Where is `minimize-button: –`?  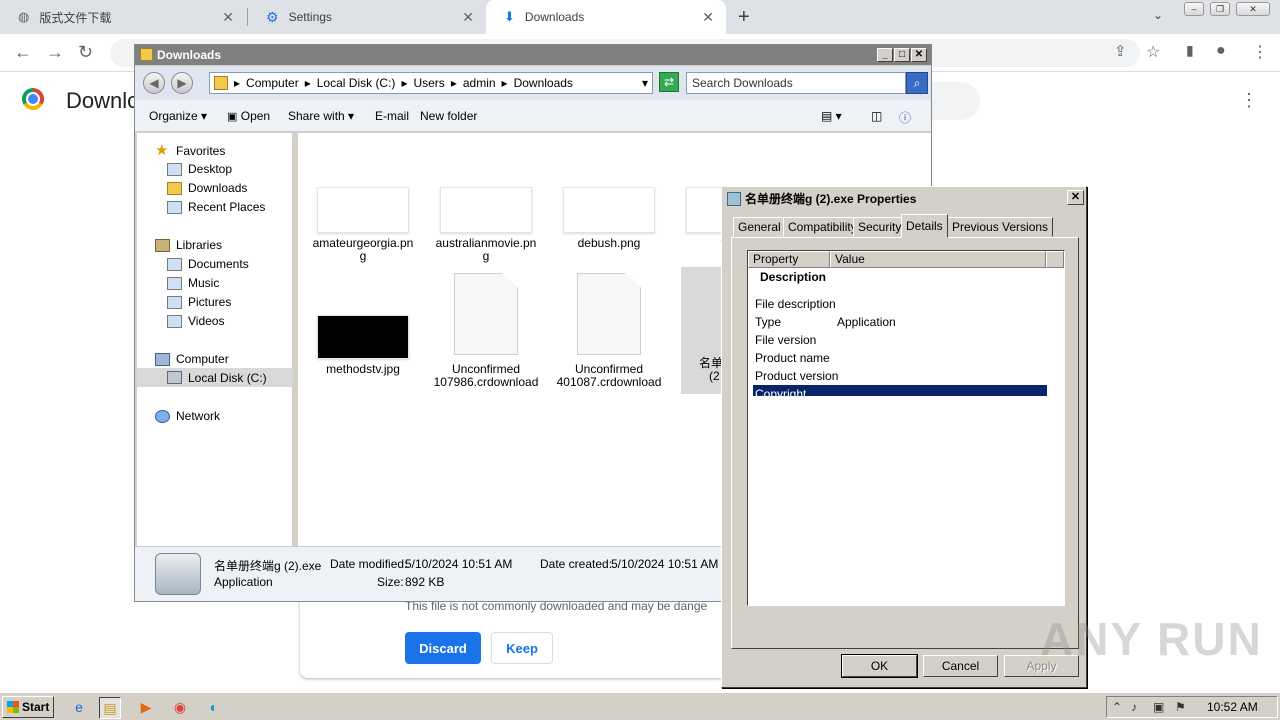 minimize-button: – is located at coordinates (1194, 9).